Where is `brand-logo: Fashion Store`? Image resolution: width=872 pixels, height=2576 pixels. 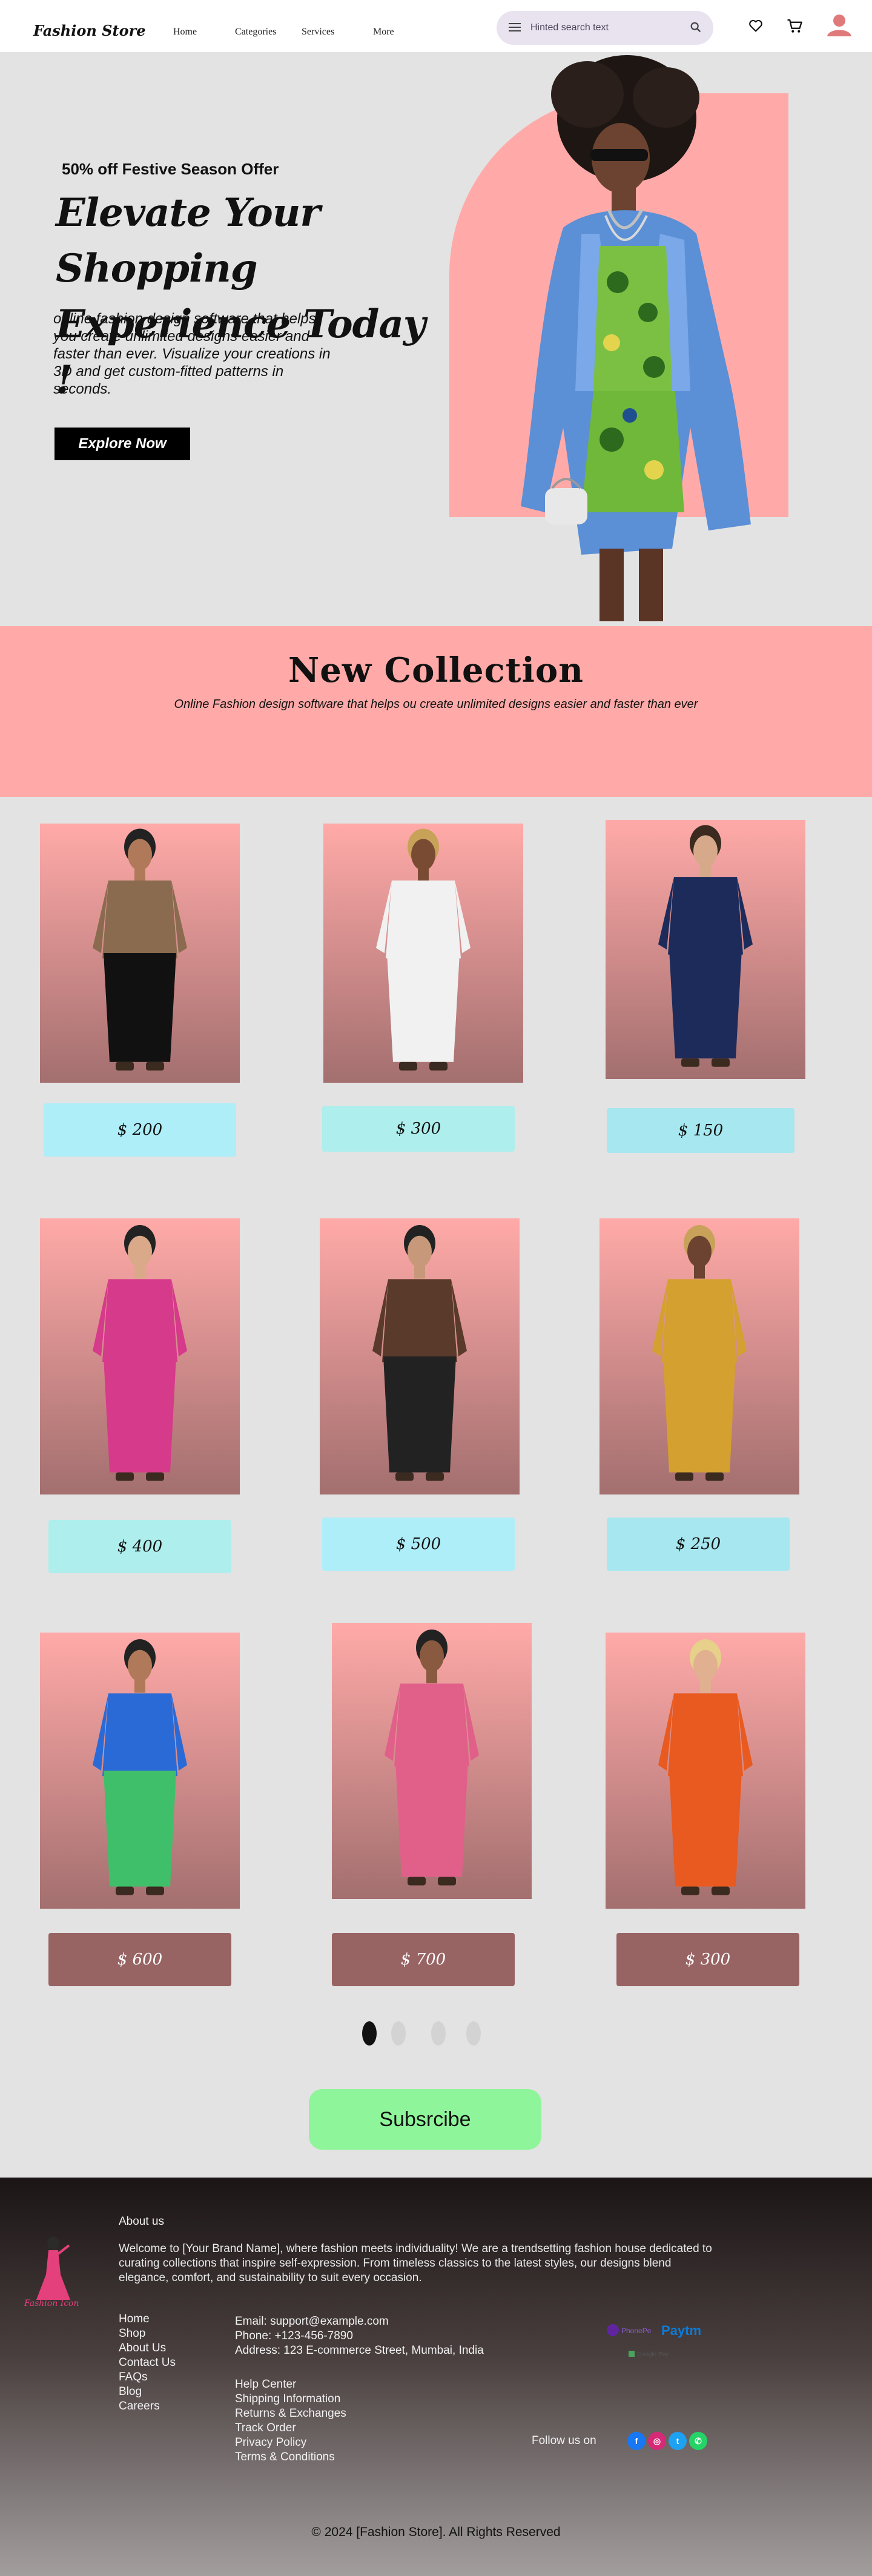 brand-logo: Fashion Store is located at coordinates (89, 30).